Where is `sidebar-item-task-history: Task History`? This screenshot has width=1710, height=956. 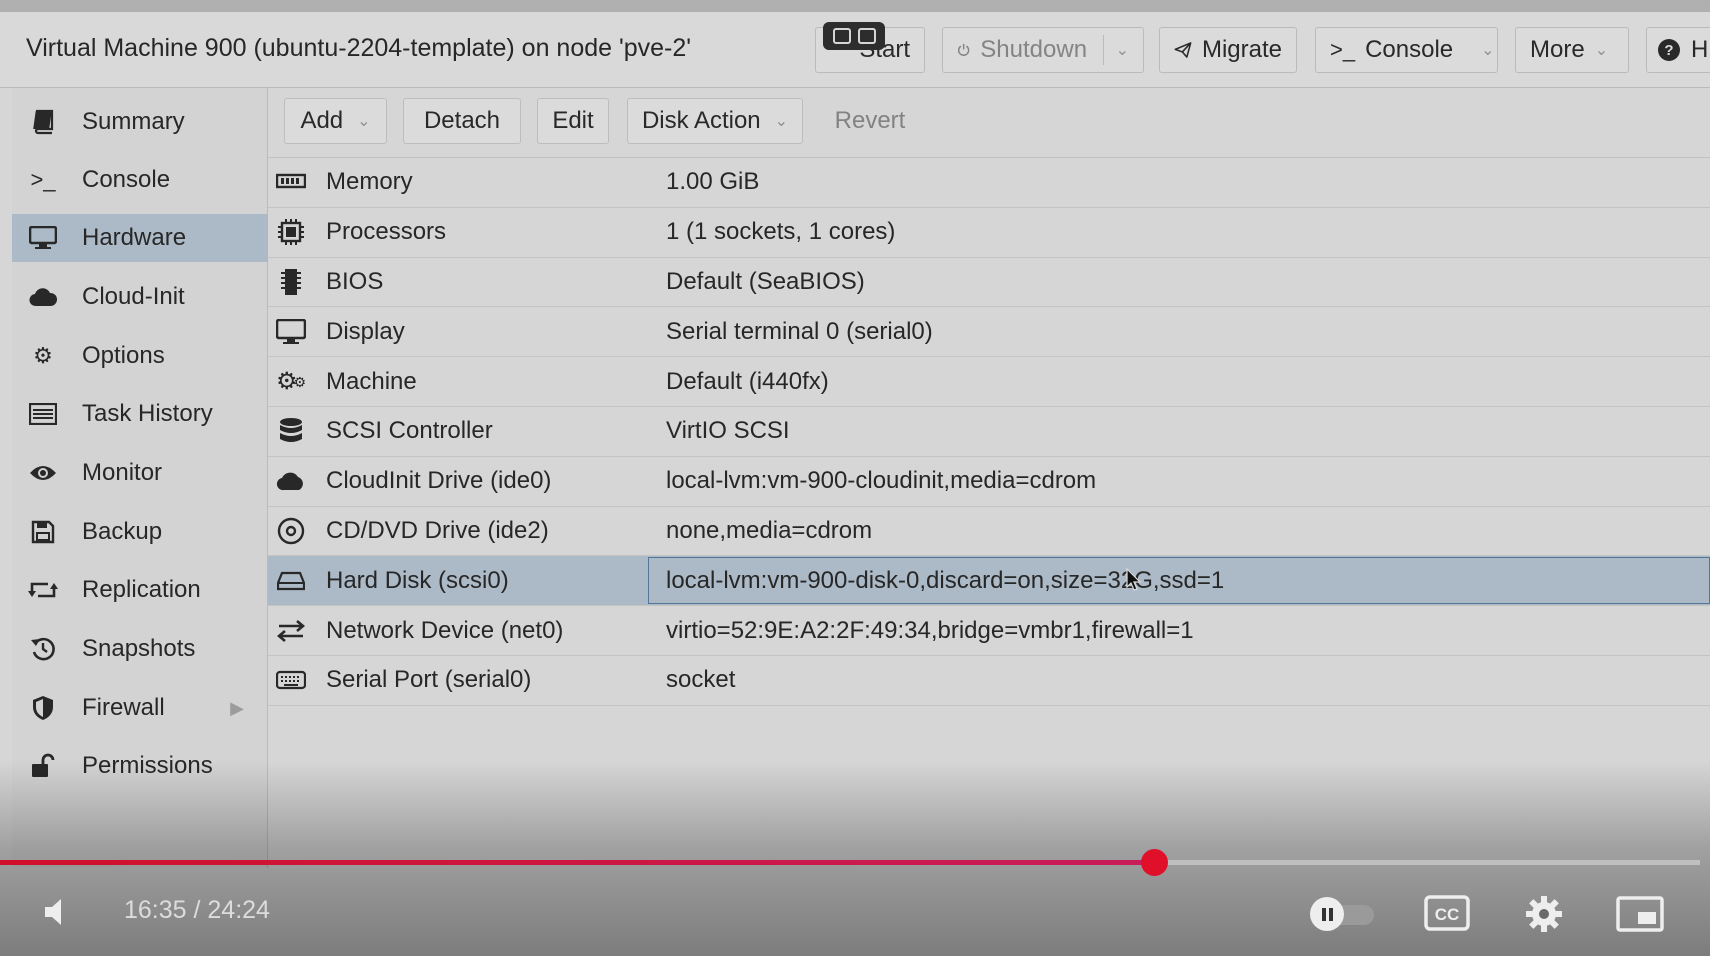
sidebar-item-task-history: Task History is located at coordinates (140, 414).